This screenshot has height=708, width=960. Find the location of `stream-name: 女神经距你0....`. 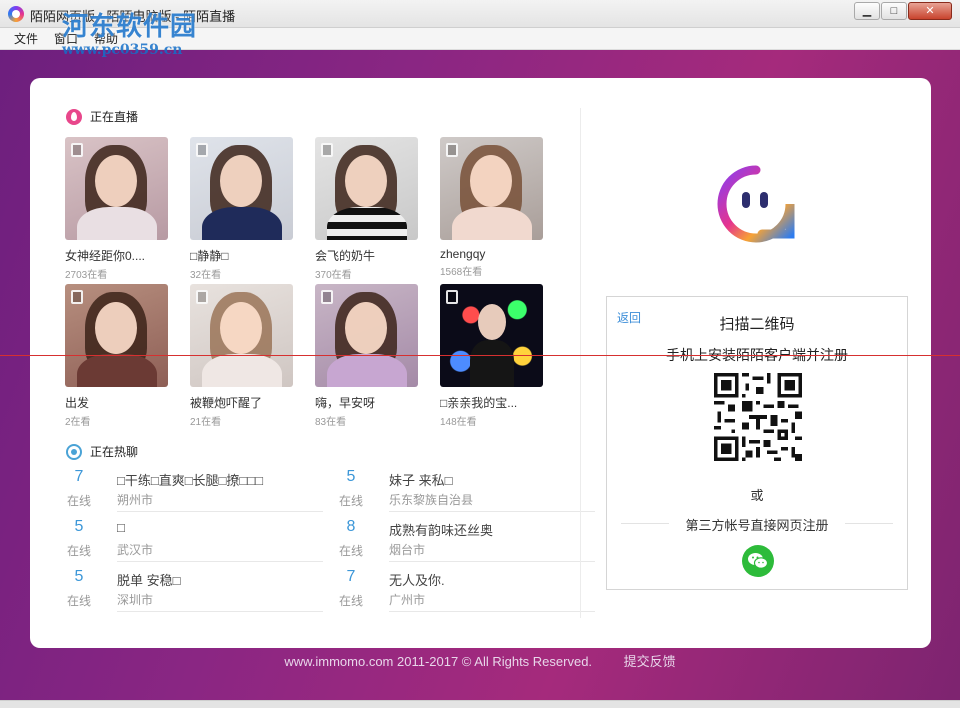

stream-name: 女神经距你0.... is located at coordinates (116, 255).